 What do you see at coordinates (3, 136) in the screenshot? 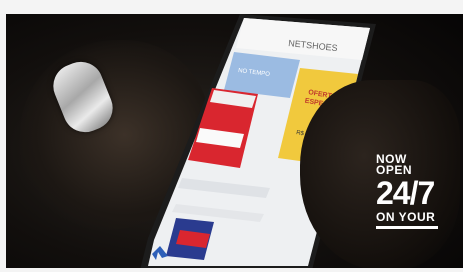
I see `frame-left` at bounding box center [3, 136].